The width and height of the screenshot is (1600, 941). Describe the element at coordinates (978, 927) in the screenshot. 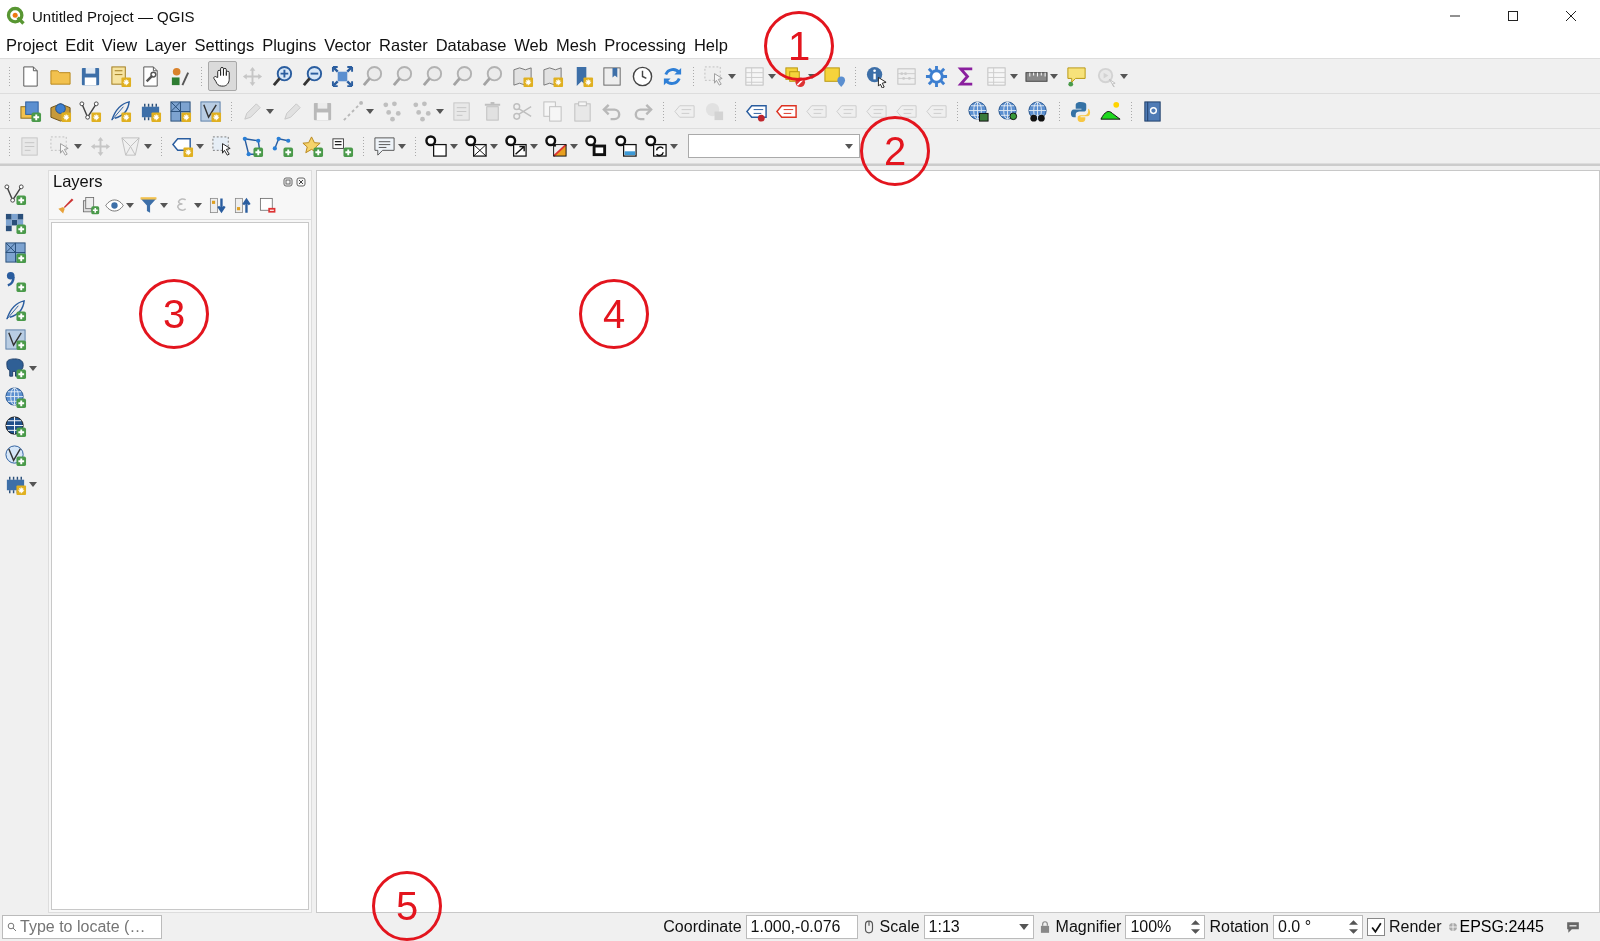

I see `scale-dropdown: 1:13` at that location.